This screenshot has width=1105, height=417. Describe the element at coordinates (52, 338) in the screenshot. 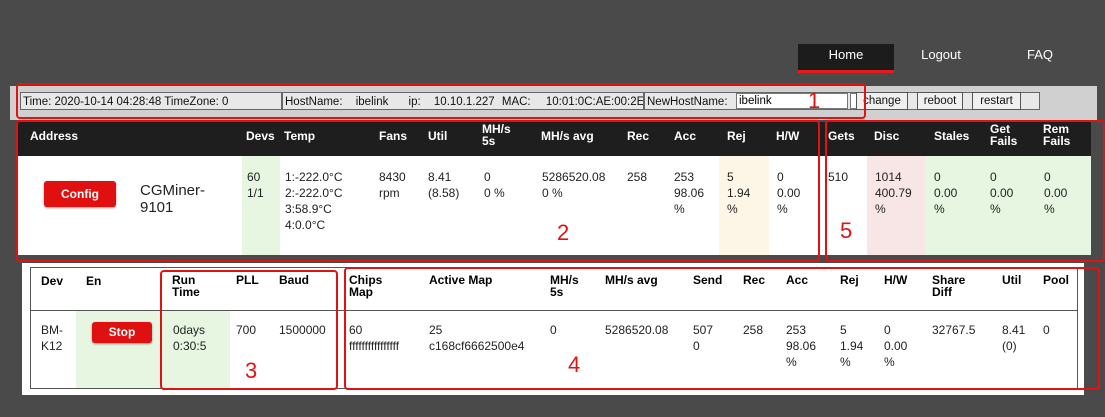

I see `dev-name: BM- K12` at that location.